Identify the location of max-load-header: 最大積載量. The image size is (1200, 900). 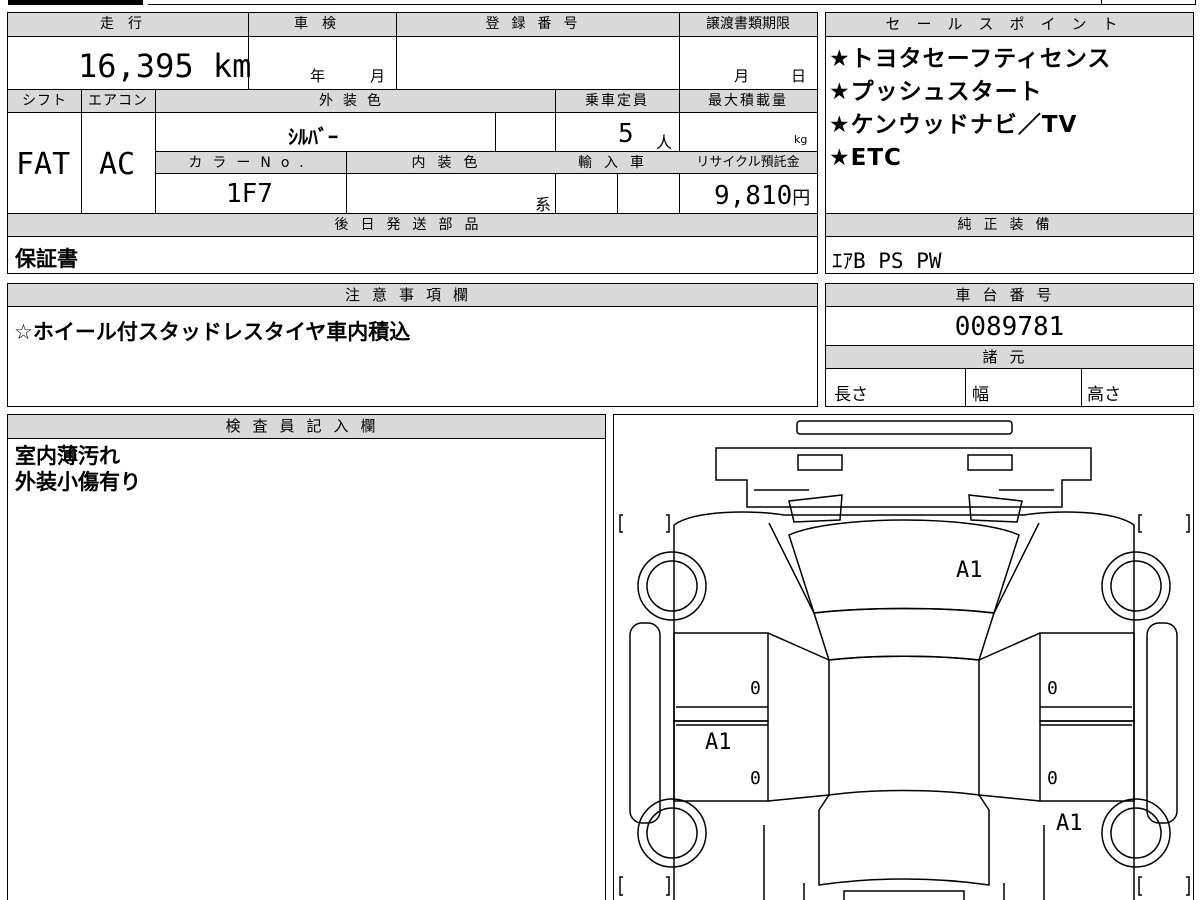
(748, 101).